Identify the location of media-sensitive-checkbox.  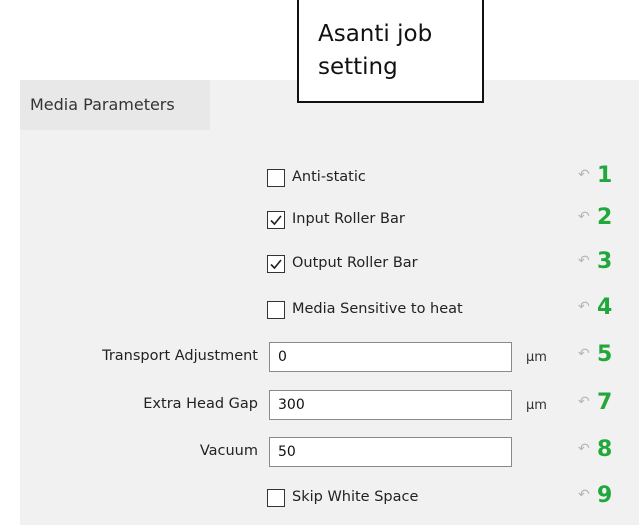
(276, 310).